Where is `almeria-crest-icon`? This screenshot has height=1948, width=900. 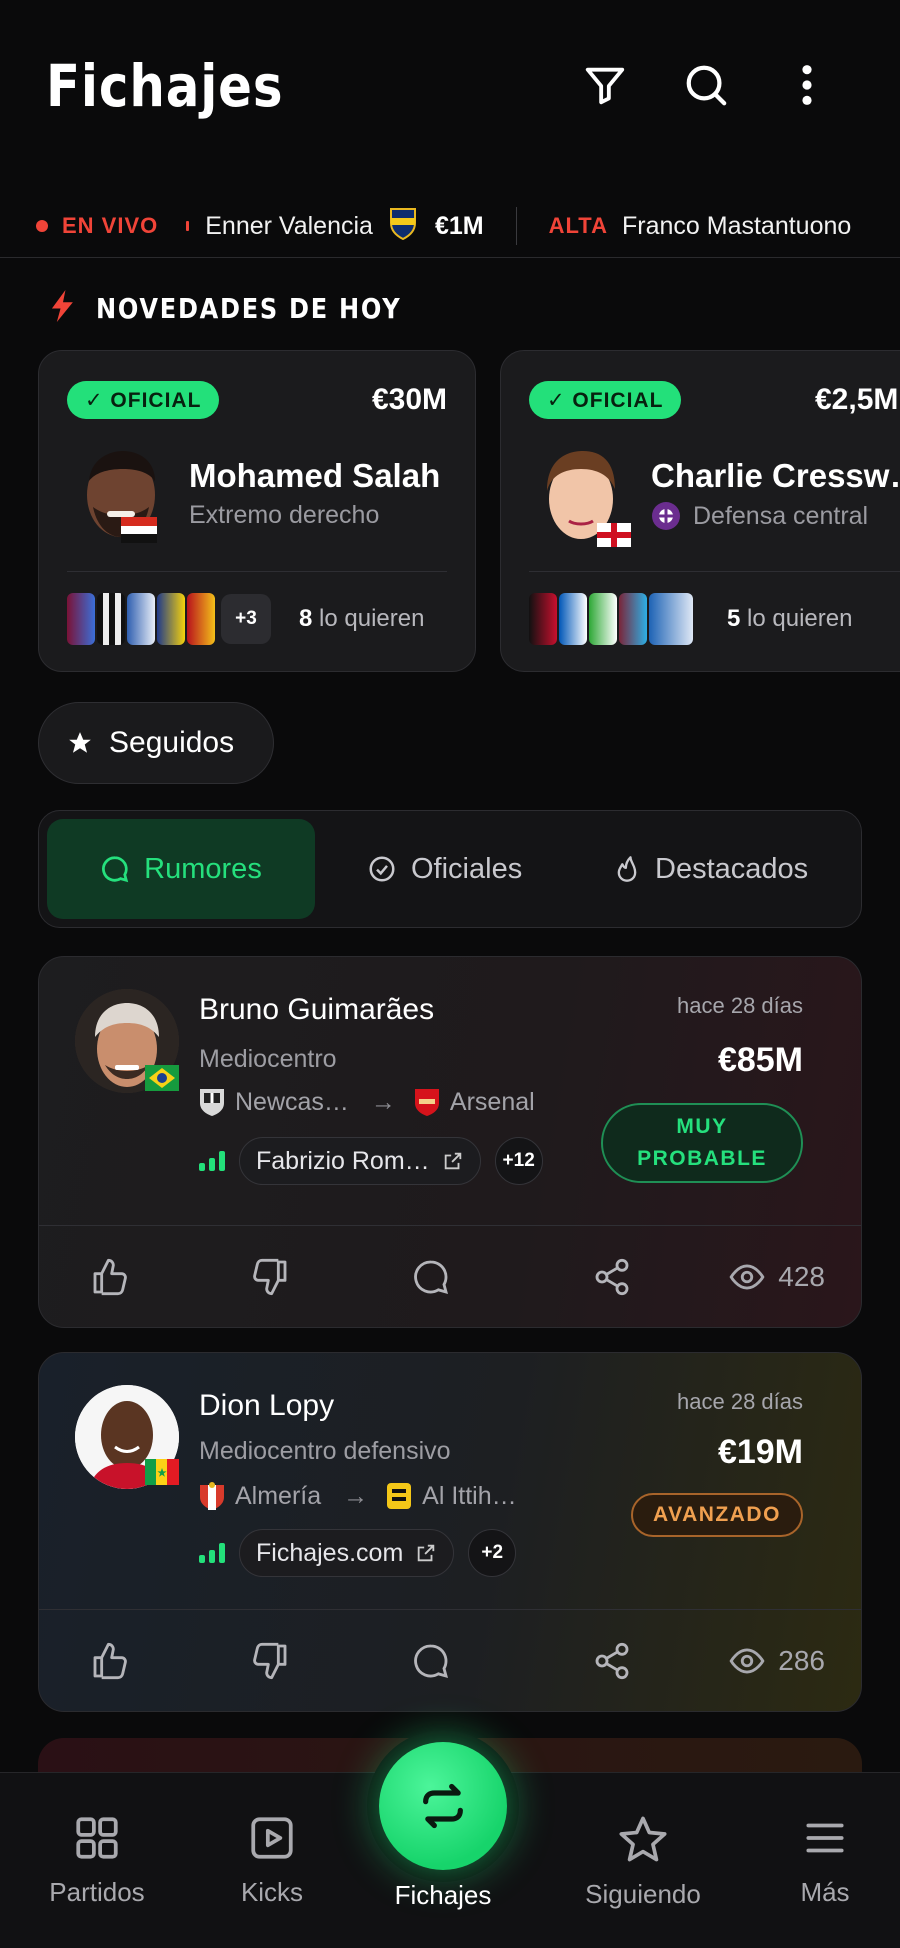 almeria-crest-icon is located at coordinates (212, 1496).